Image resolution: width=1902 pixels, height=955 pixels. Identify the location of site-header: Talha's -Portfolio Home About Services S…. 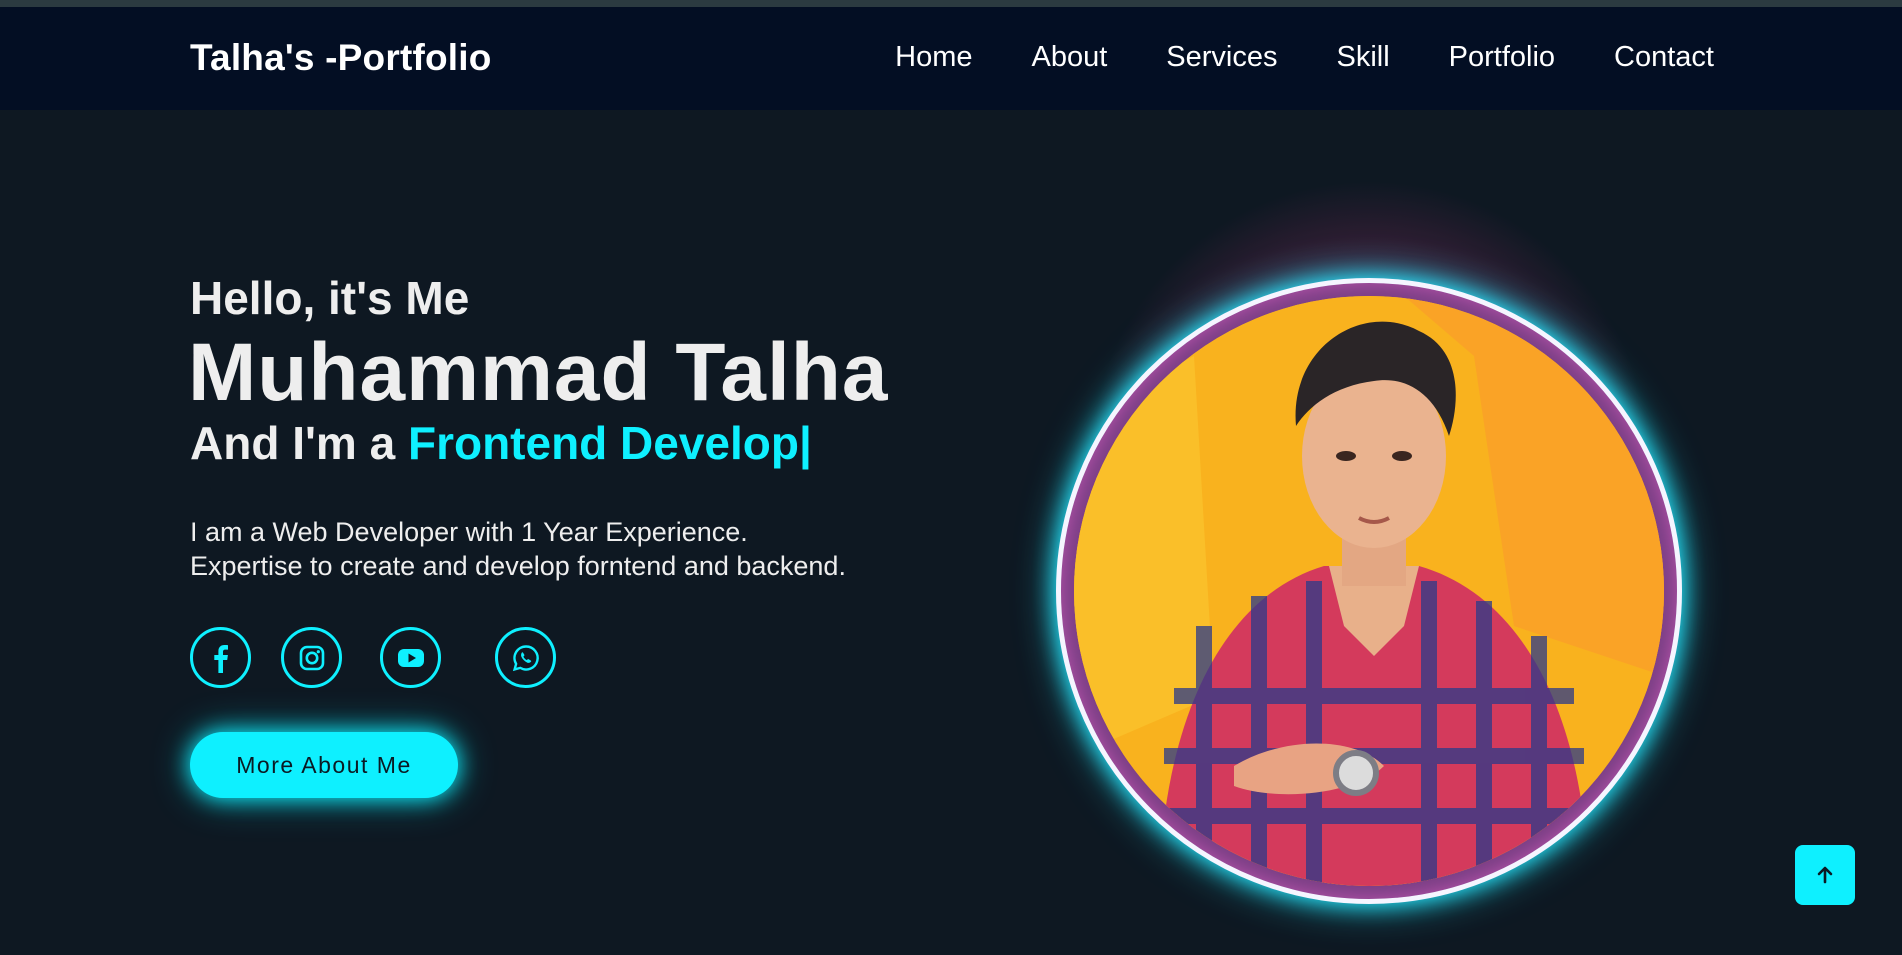
(951, 58).